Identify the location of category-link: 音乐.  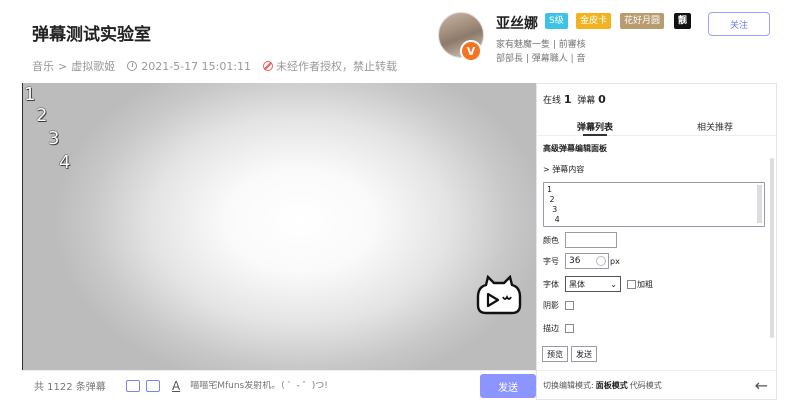
(43, 66).